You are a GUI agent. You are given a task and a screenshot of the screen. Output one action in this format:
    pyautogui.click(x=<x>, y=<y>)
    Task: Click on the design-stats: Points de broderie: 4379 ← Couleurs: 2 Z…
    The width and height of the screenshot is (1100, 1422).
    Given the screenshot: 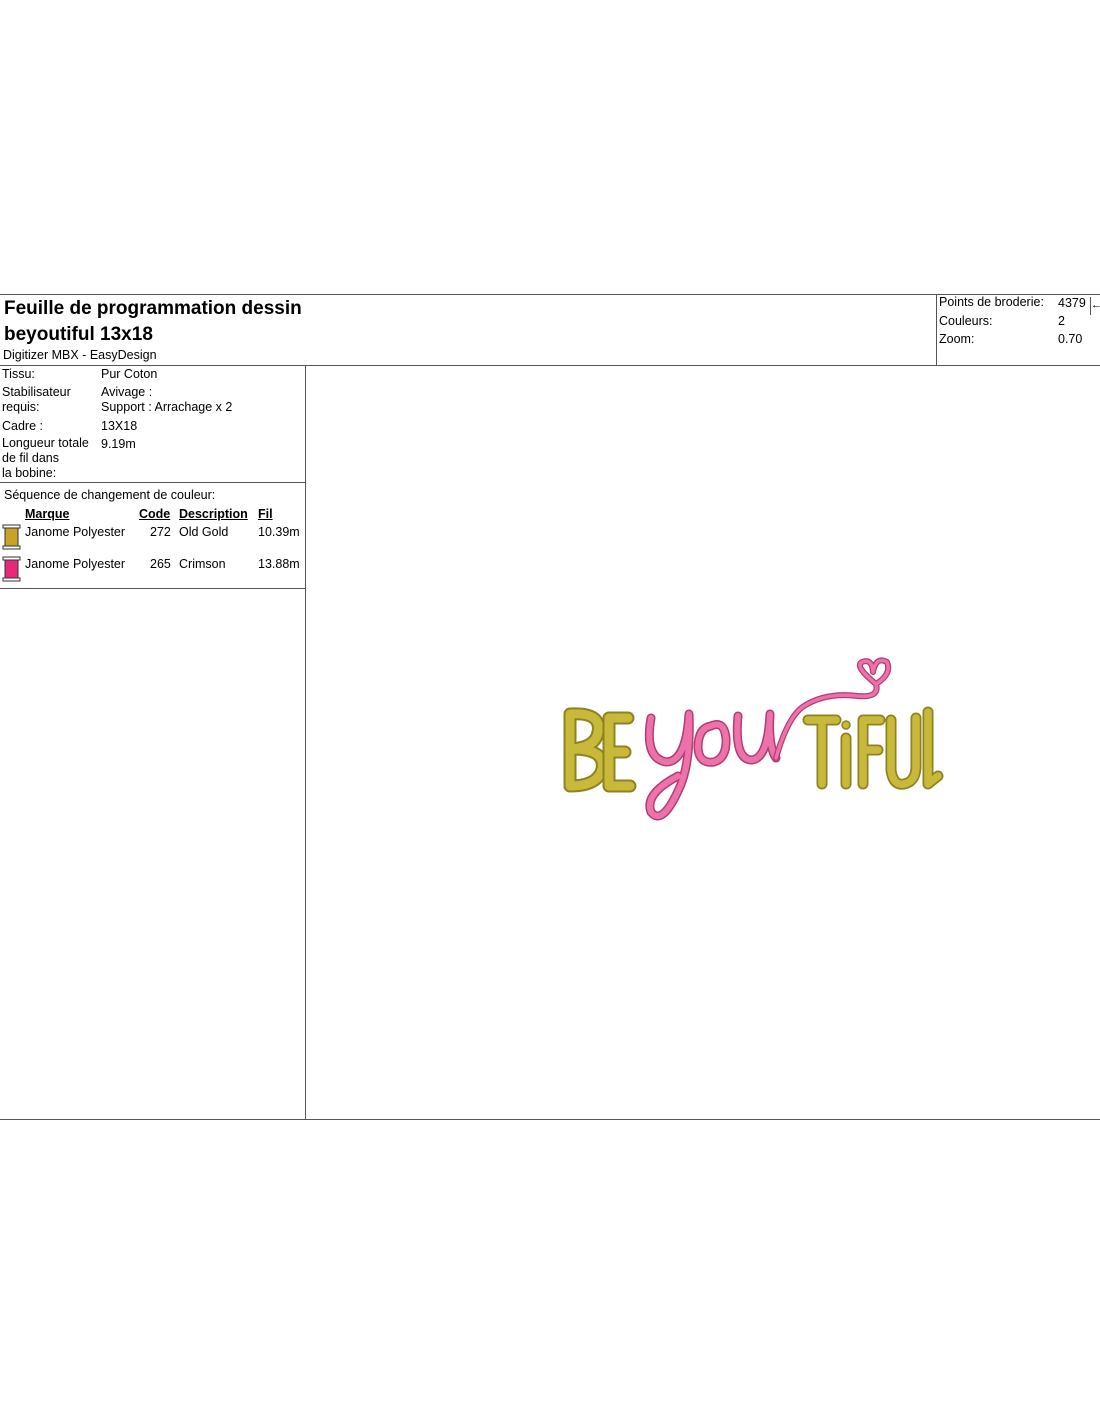 What is the action you would take?
    pyautogui.click(x=1018, y=330)
    